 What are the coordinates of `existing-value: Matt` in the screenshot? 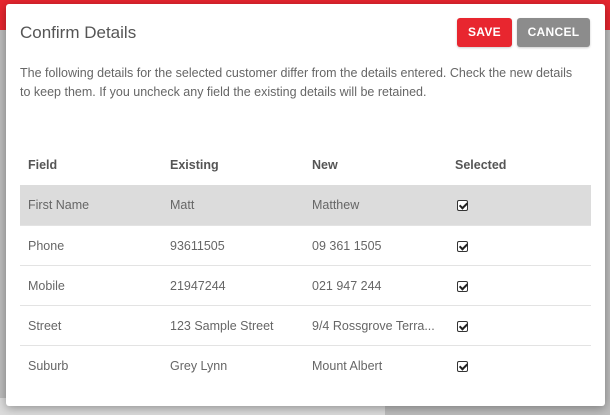 It's located at (182, 205).